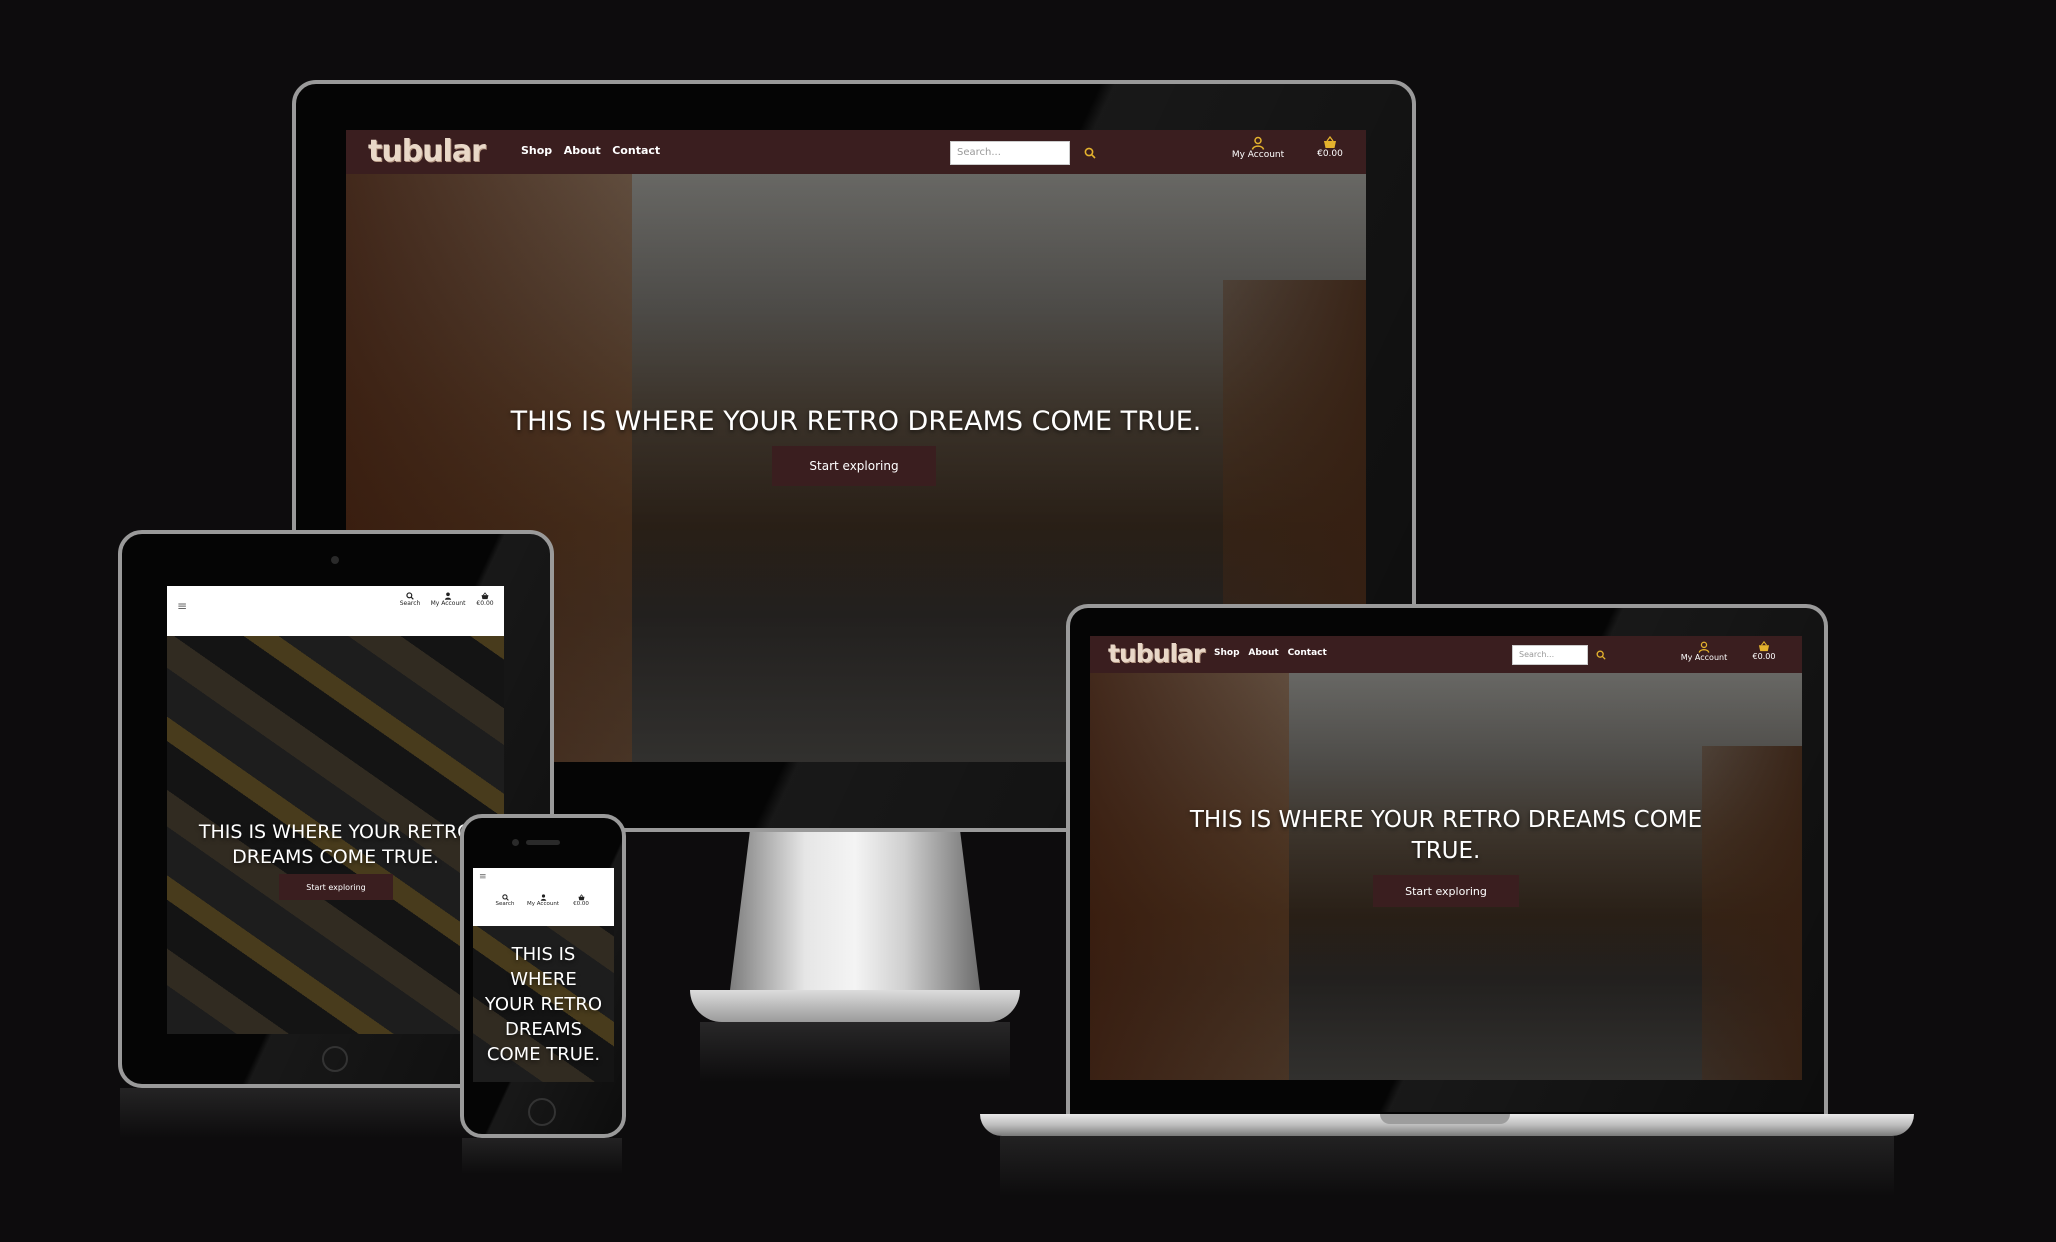 The height and width of the screenshot is (1242, 2056). What do you see at coordinates (335, 832) in the screenshot?
I see `tablet-hero-heading-line1: THIS IS WHERE YOUR RETRO` at bounding box center [335, 832].